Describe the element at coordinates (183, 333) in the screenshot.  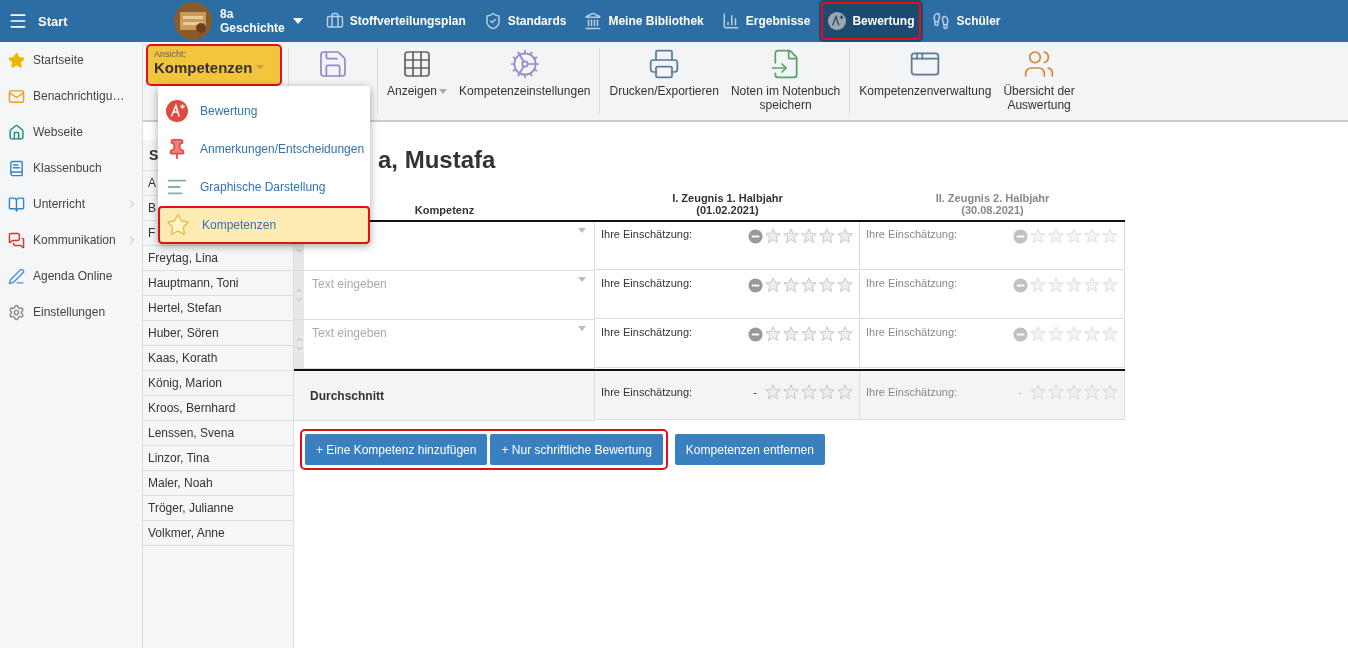
I see `student-item: Huber, Sören` at that location.